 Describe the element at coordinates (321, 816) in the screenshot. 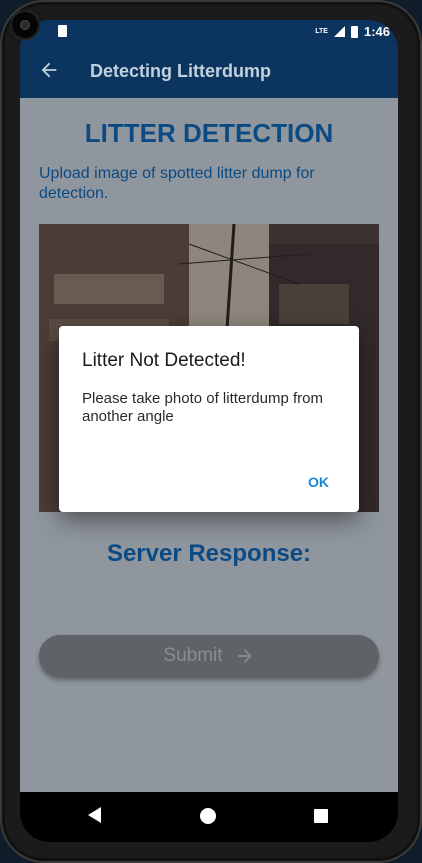

I see `square-recents-icon` at that location.